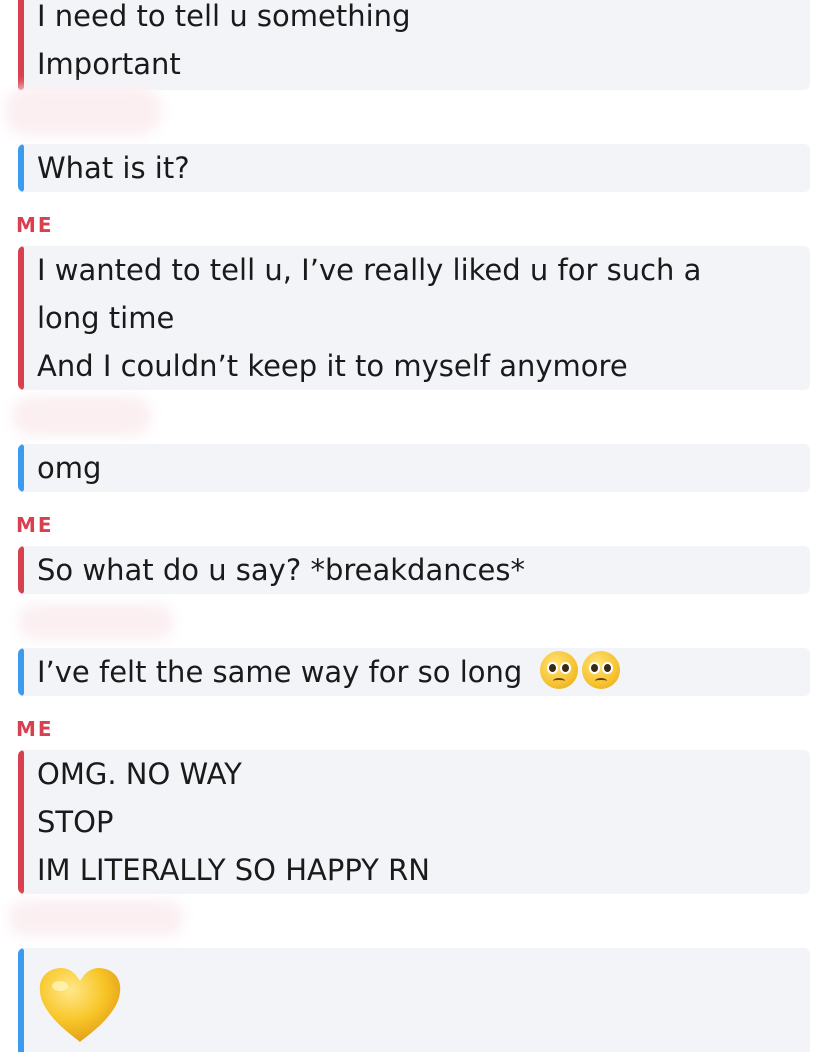  I want to click on message-text: STOP, so click(75, 822).